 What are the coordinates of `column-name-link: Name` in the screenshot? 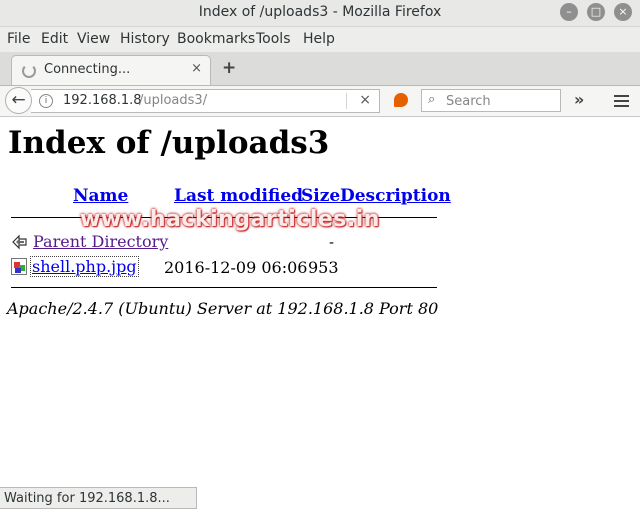 It's located at (100, 196).